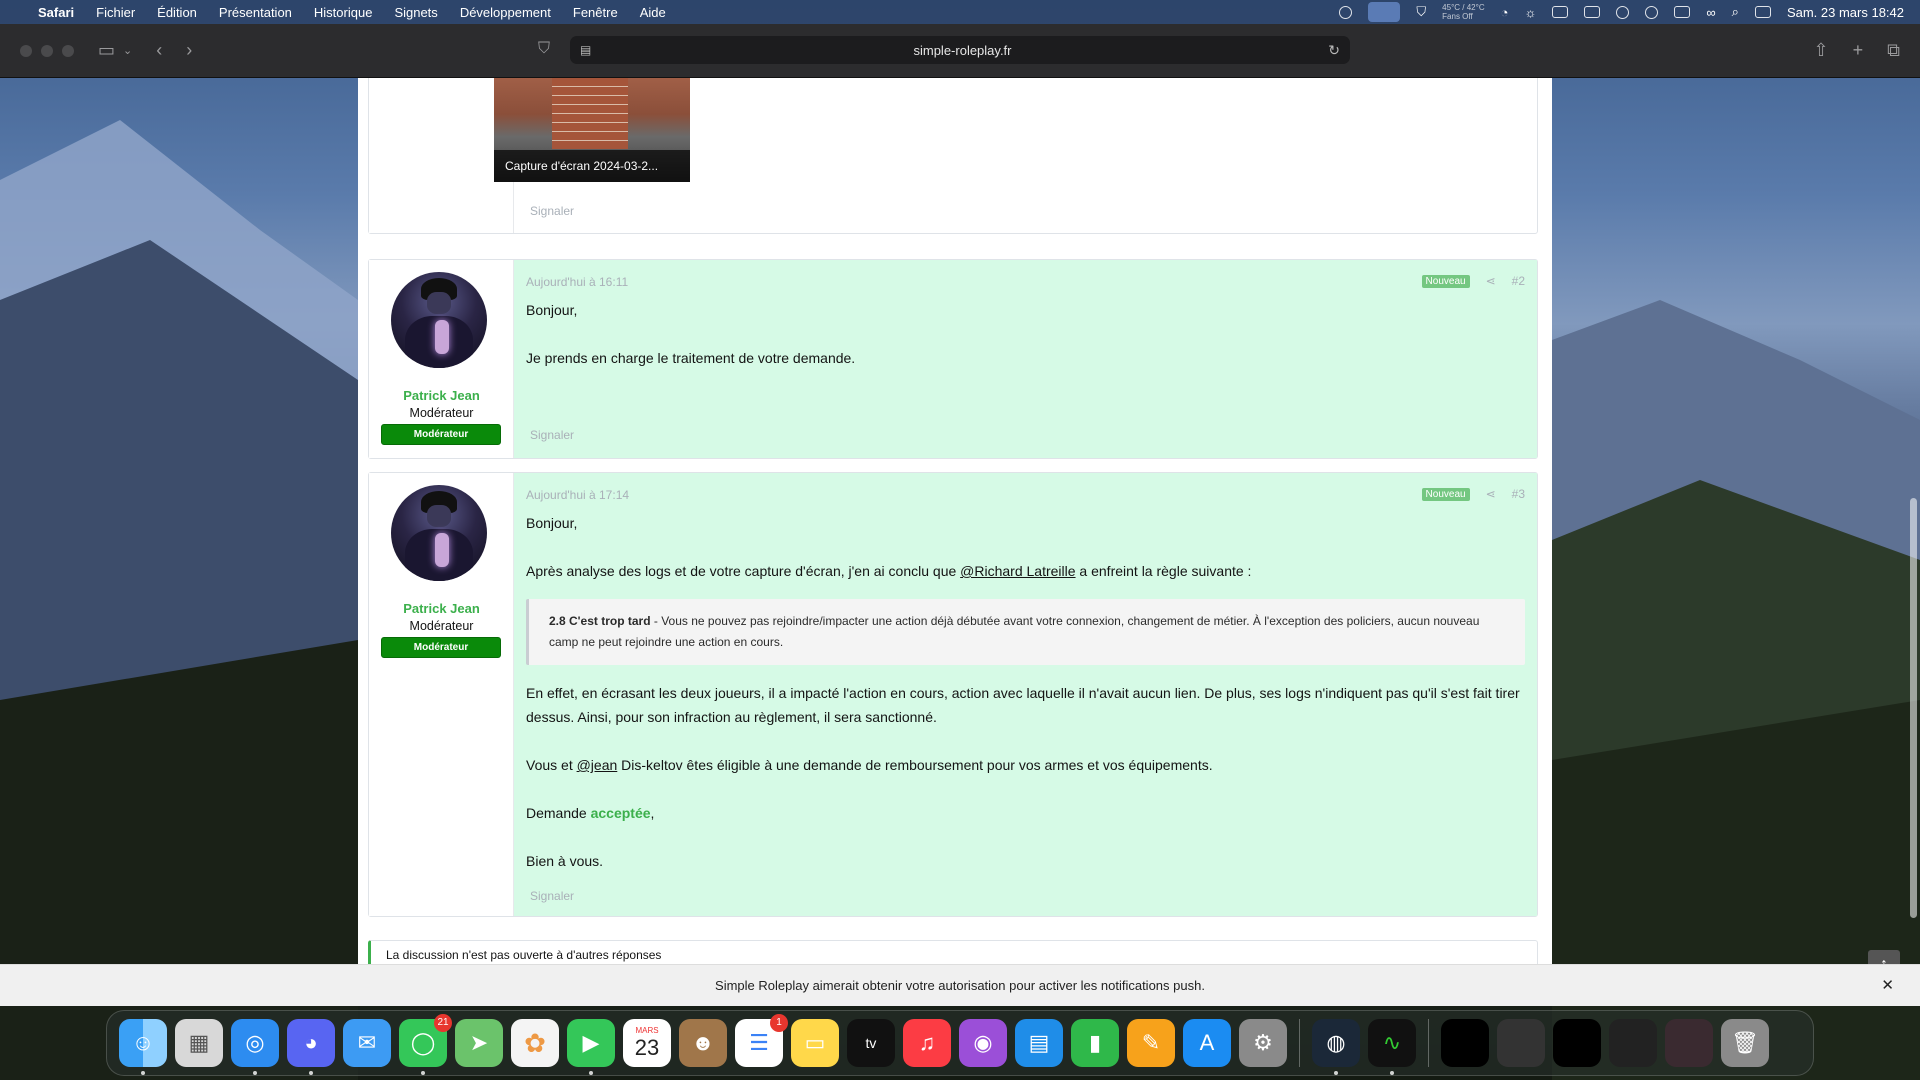 This screenshot has width=1920, height=1080. What do you see at coordinates (1263, 1043) in the screenshot?
I see `system-settings-icon: ⚙` at bounding box center [1263, 1043].